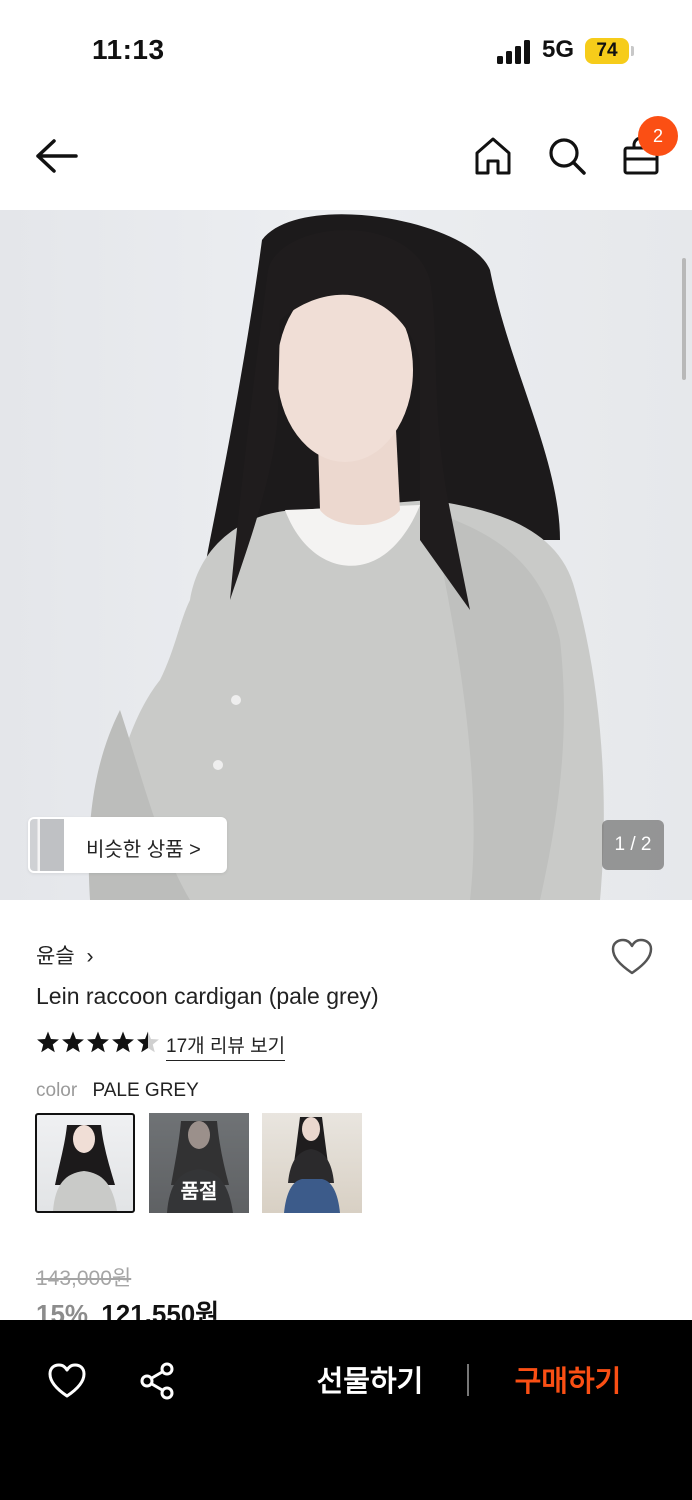 The width and height of the screenshot is (692, 1500). I want to click on color-value: PALE GREY, so click(145, 1090).